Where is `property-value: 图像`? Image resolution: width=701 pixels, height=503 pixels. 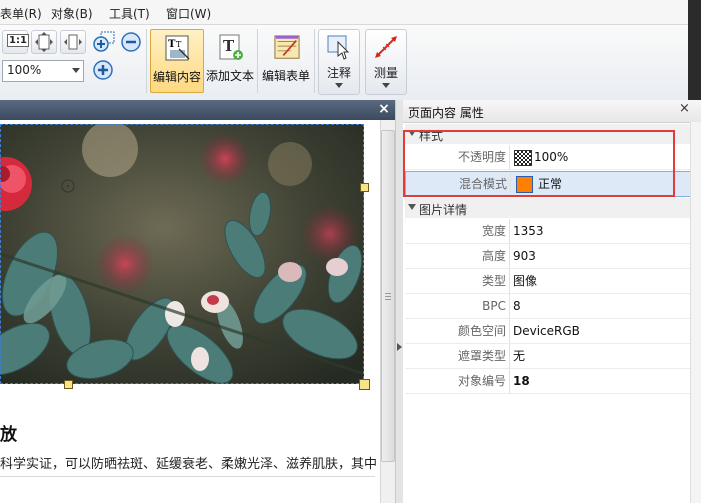 property-value: 图像 is located at coordinates (525, 281).